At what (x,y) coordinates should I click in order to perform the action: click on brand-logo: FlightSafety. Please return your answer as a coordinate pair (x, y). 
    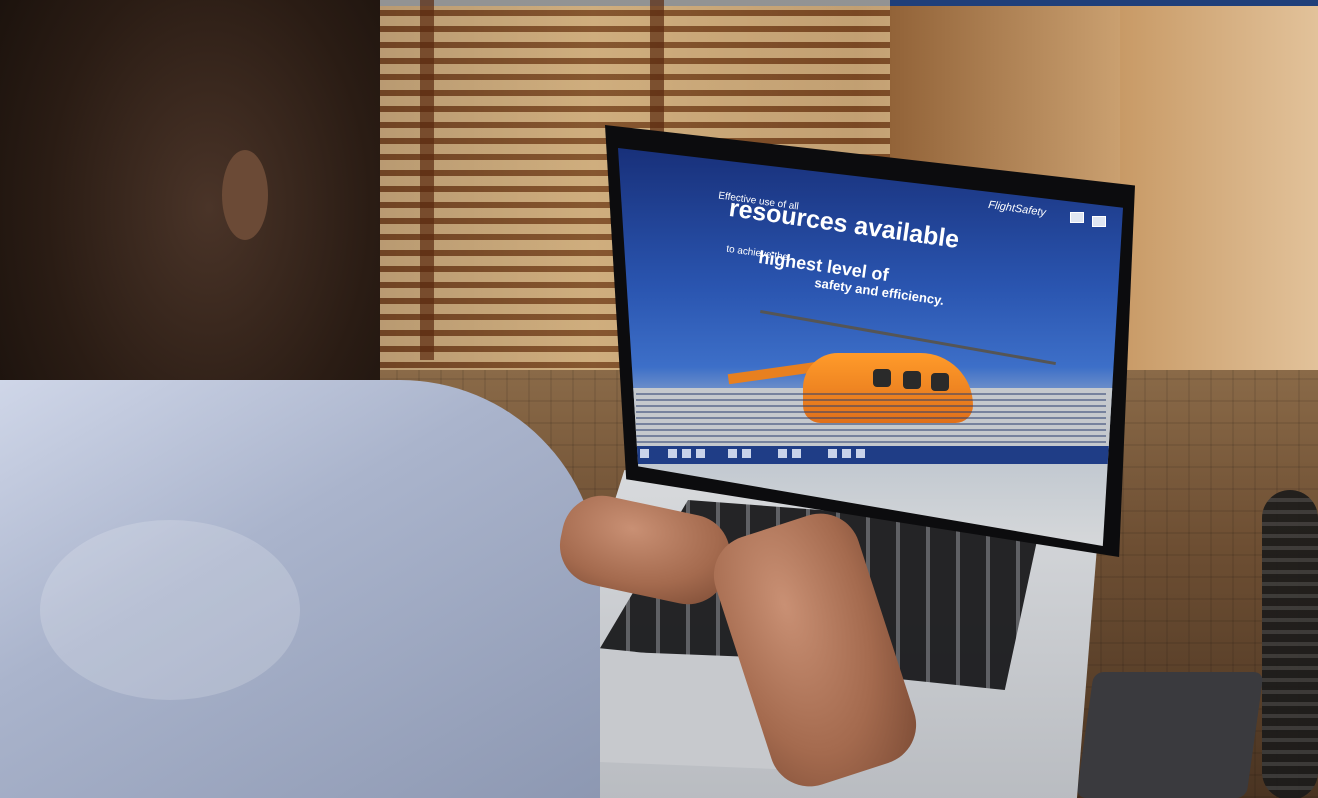
    Looking at the image, I should click on (1017, 209).